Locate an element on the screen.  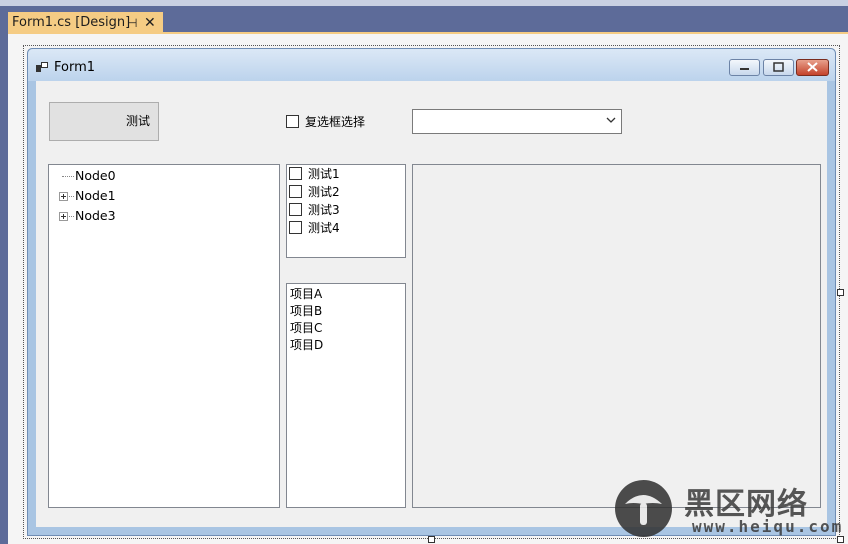
resize-grip-right is located at coordinates (840, 292).